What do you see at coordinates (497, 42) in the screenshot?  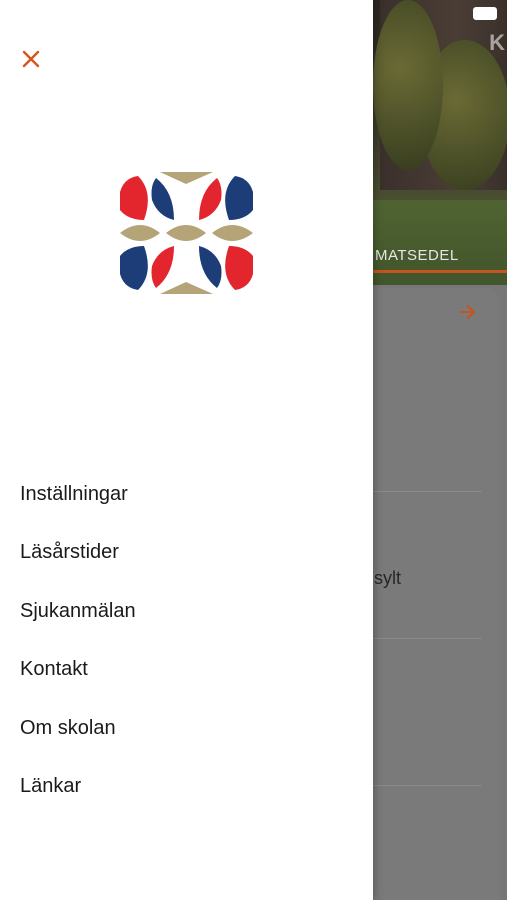 I see `hero-sign-letter: K` at bounding box center [497, 42].